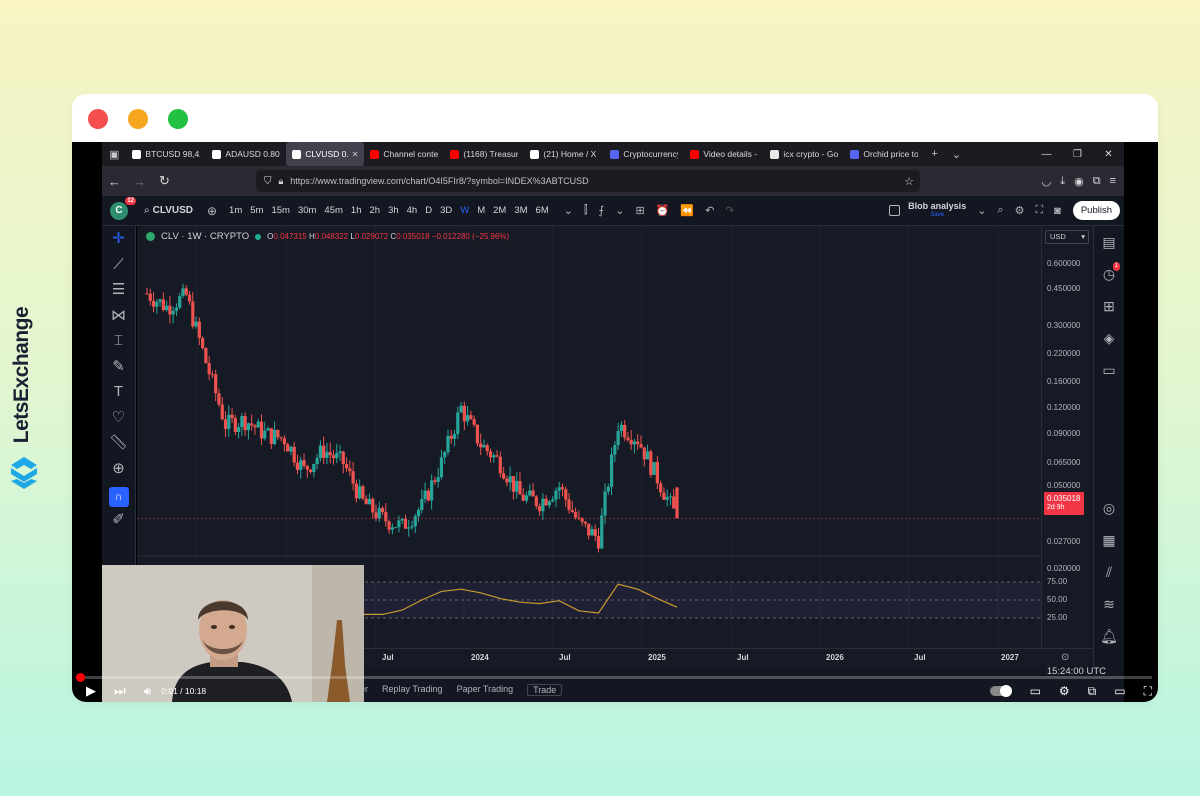 The width and height of the screenshot is (1200, 796). Describe the element at coordinates (118, 239) in the screenshot. I see `crosshair-icon: ✛` at that location.